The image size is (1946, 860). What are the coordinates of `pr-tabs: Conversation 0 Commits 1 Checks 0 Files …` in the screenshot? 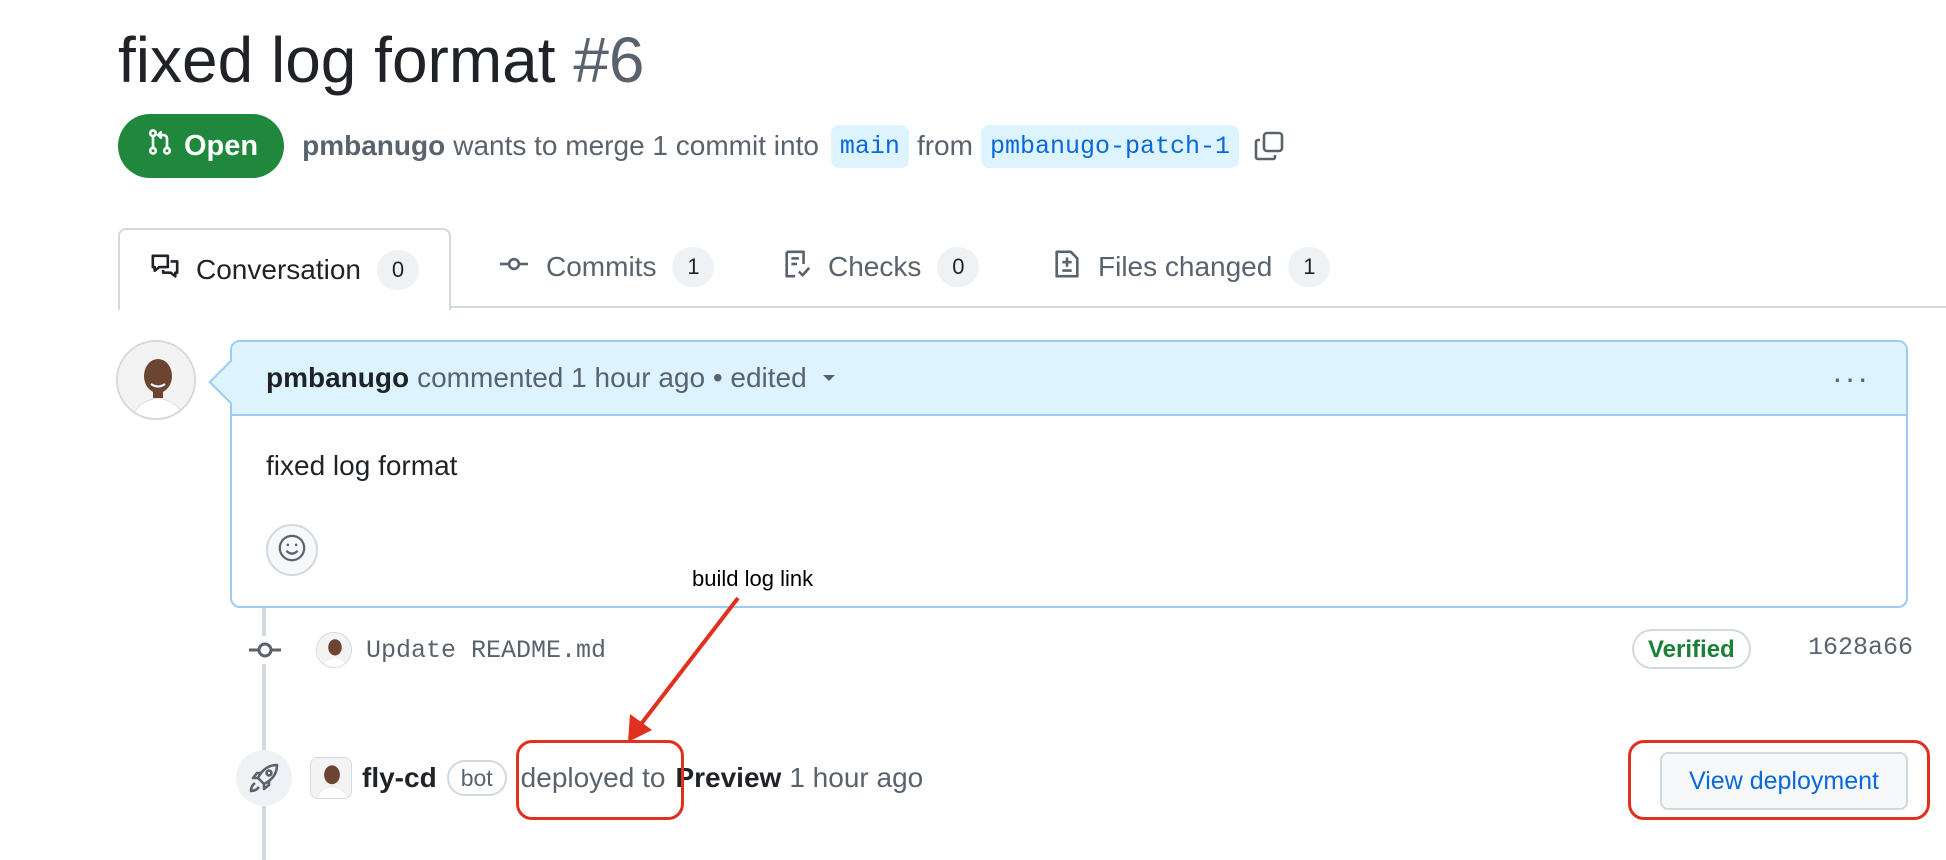 It's located at (1032, 269).